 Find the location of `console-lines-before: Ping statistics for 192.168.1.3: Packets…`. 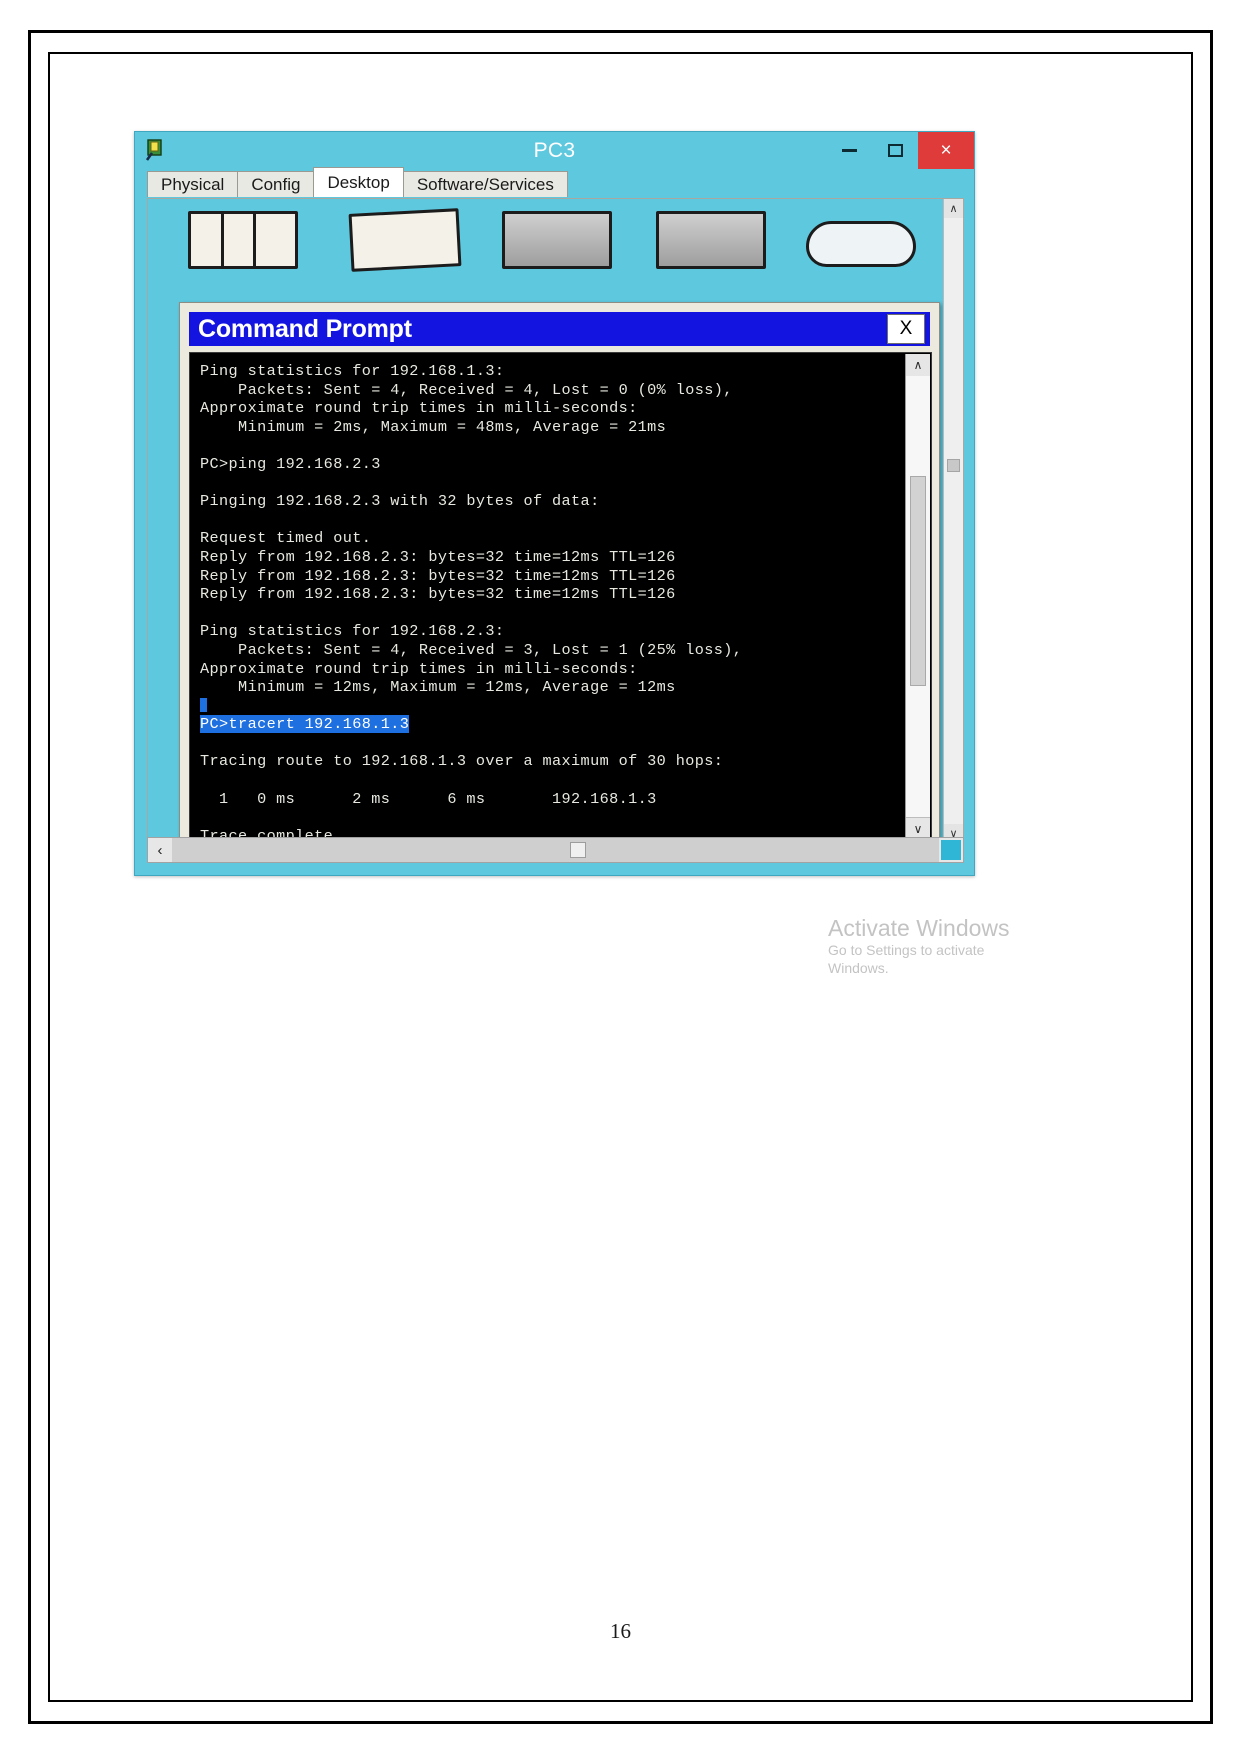

console-lines-before: Ping statistics for 192.168.1.3: Packets… is located at coordinates (471, 529).